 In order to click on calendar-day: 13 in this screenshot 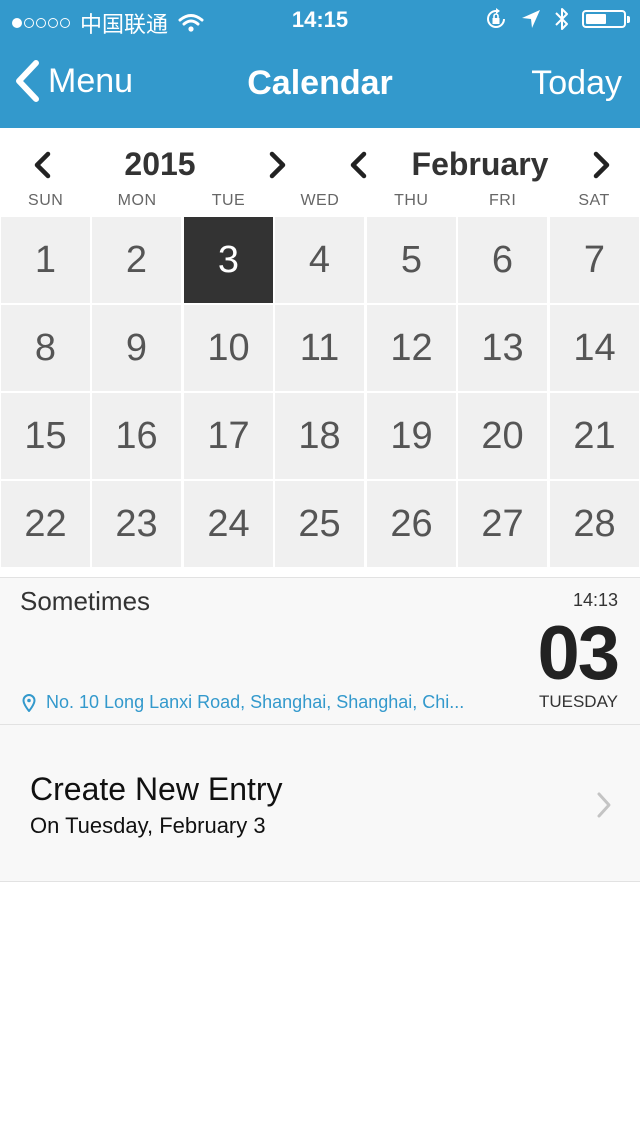, I will do `click(502, 348)`.